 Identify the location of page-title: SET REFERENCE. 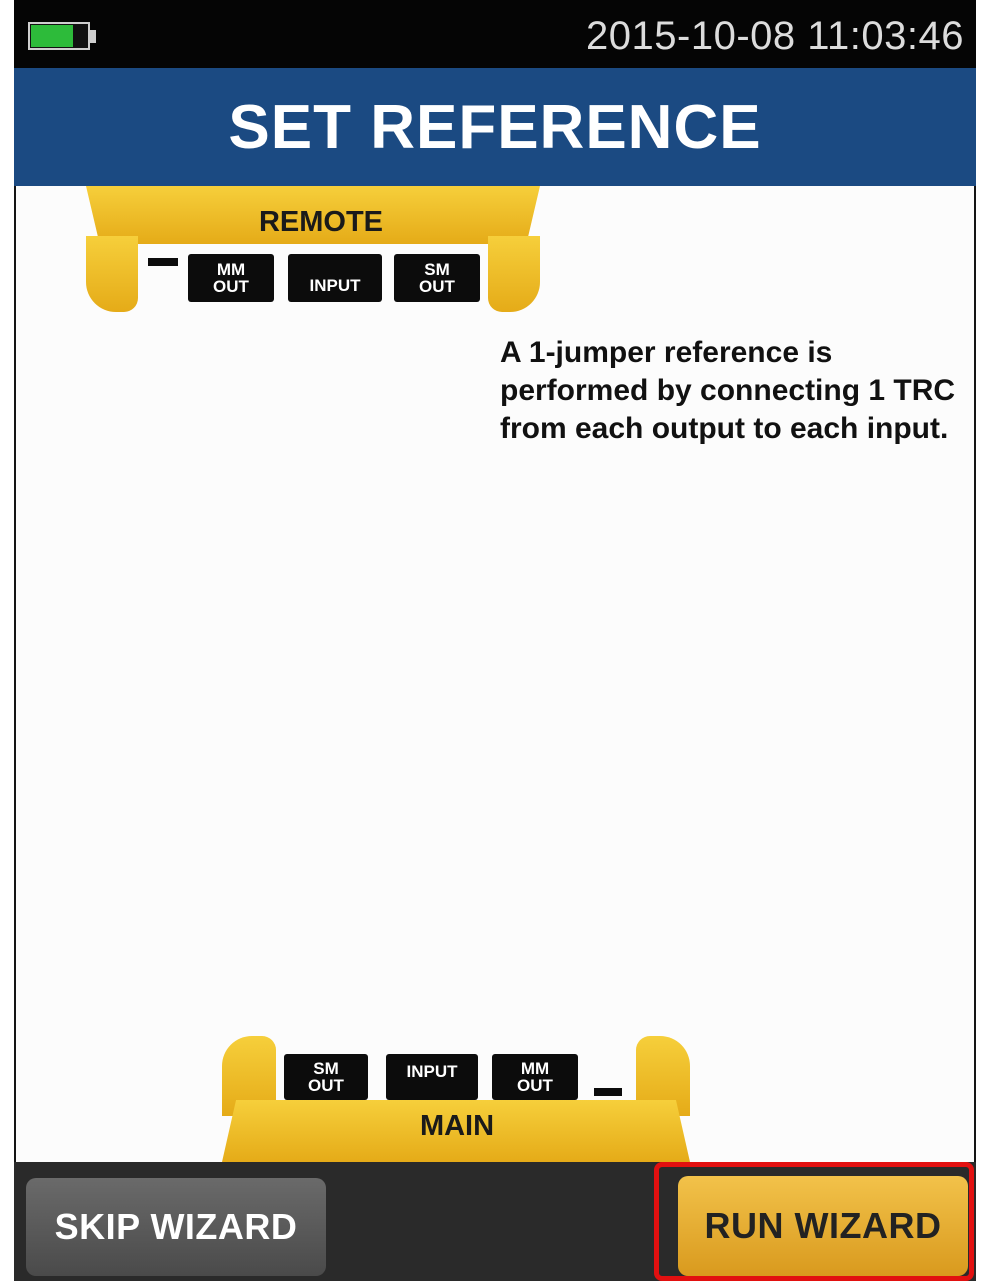
(495, 127).